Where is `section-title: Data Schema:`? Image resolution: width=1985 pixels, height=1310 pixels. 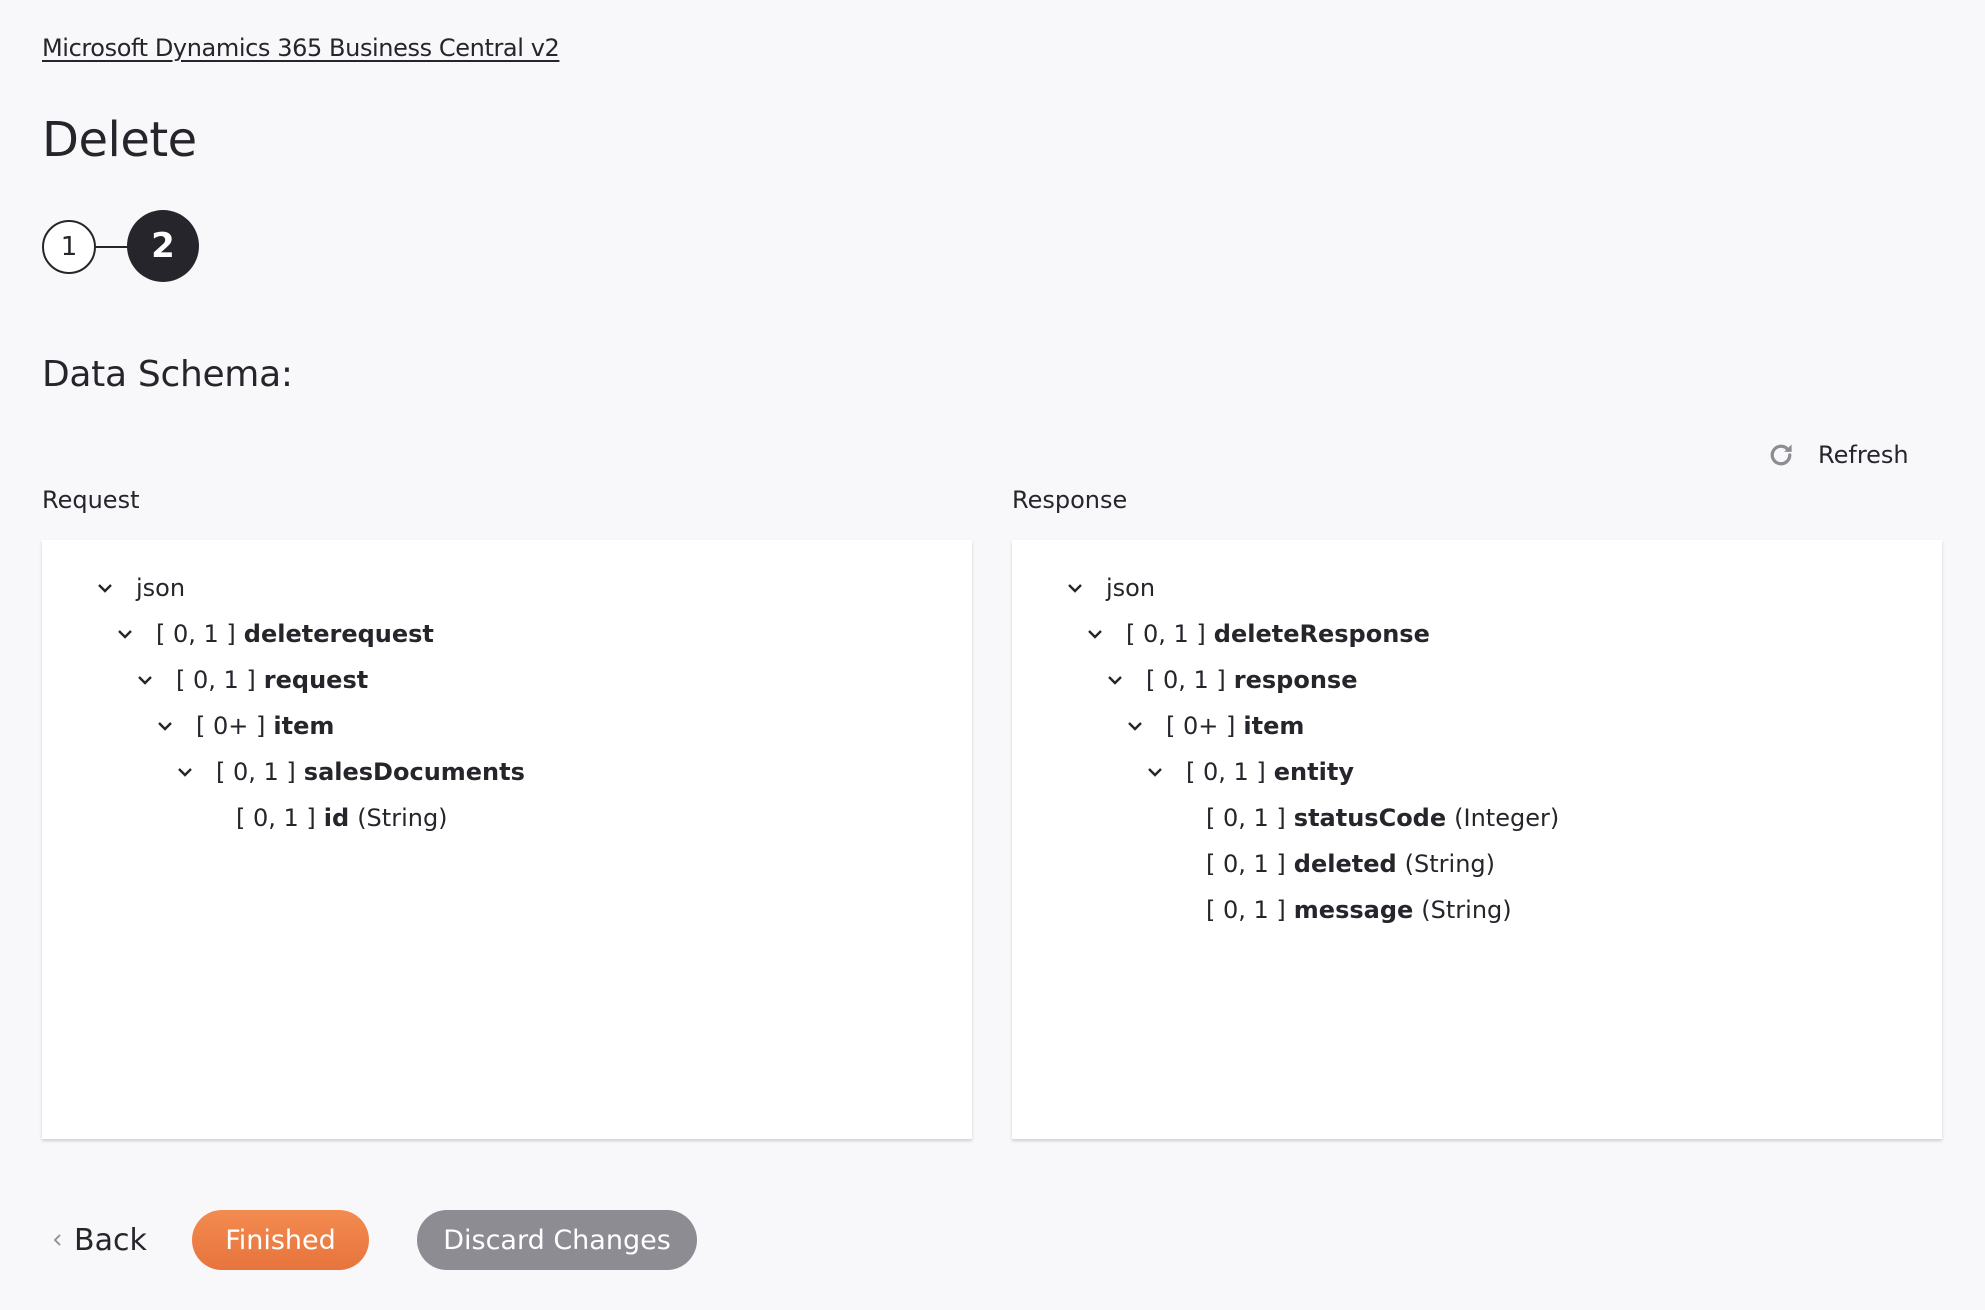
section-title: Data Schema: is located at coordinates (167, 374).